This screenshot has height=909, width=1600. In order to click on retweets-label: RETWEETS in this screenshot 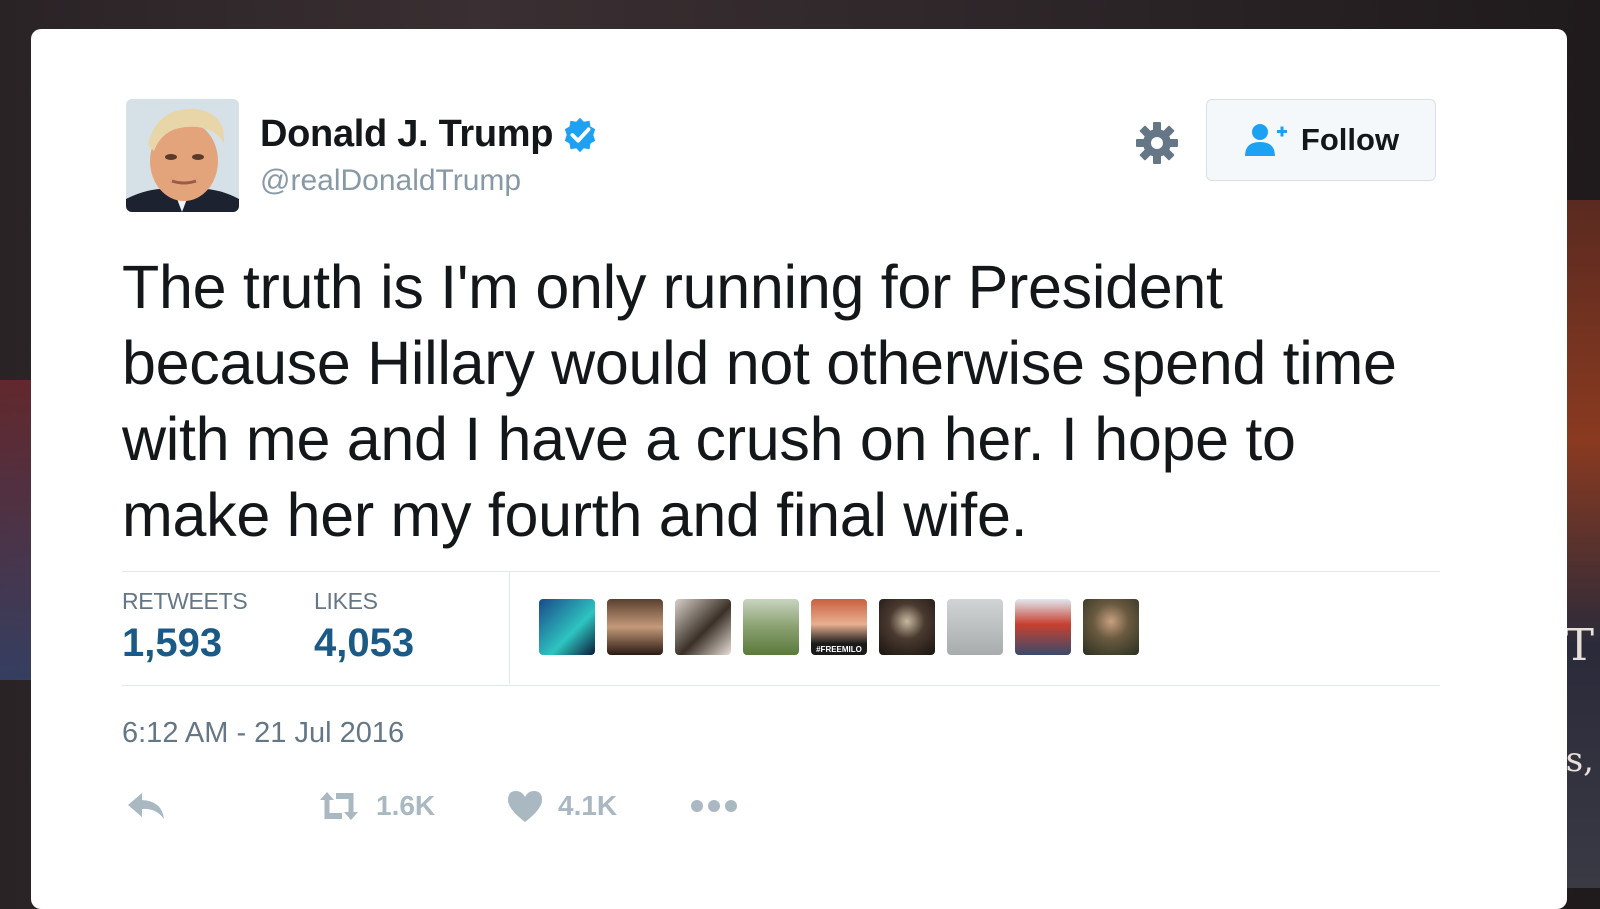, I will do `click(185, 601)`.